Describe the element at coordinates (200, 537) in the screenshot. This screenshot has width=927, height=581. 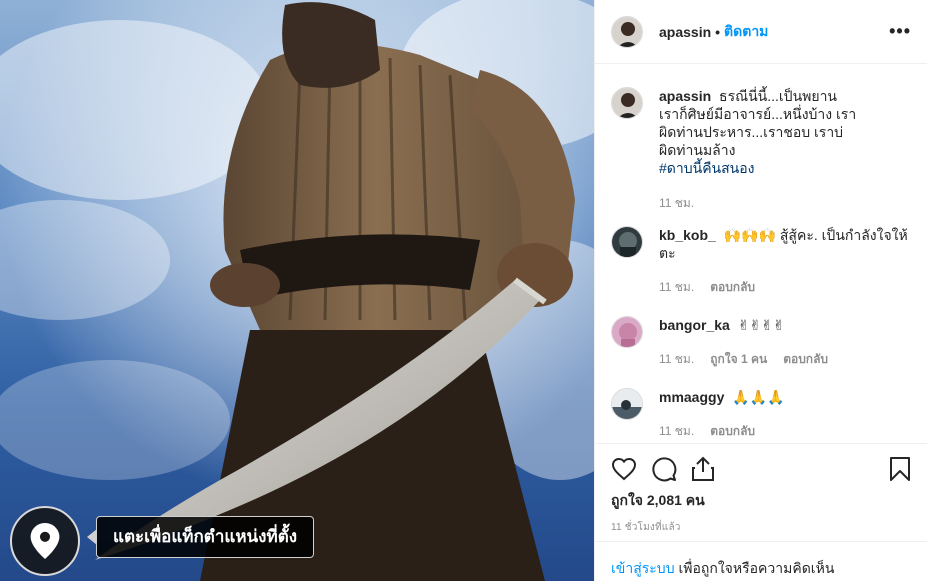
I see `location-tooltip: แตะเพื่อแท็กตำแหน่งที่ตั้ง` at that location.